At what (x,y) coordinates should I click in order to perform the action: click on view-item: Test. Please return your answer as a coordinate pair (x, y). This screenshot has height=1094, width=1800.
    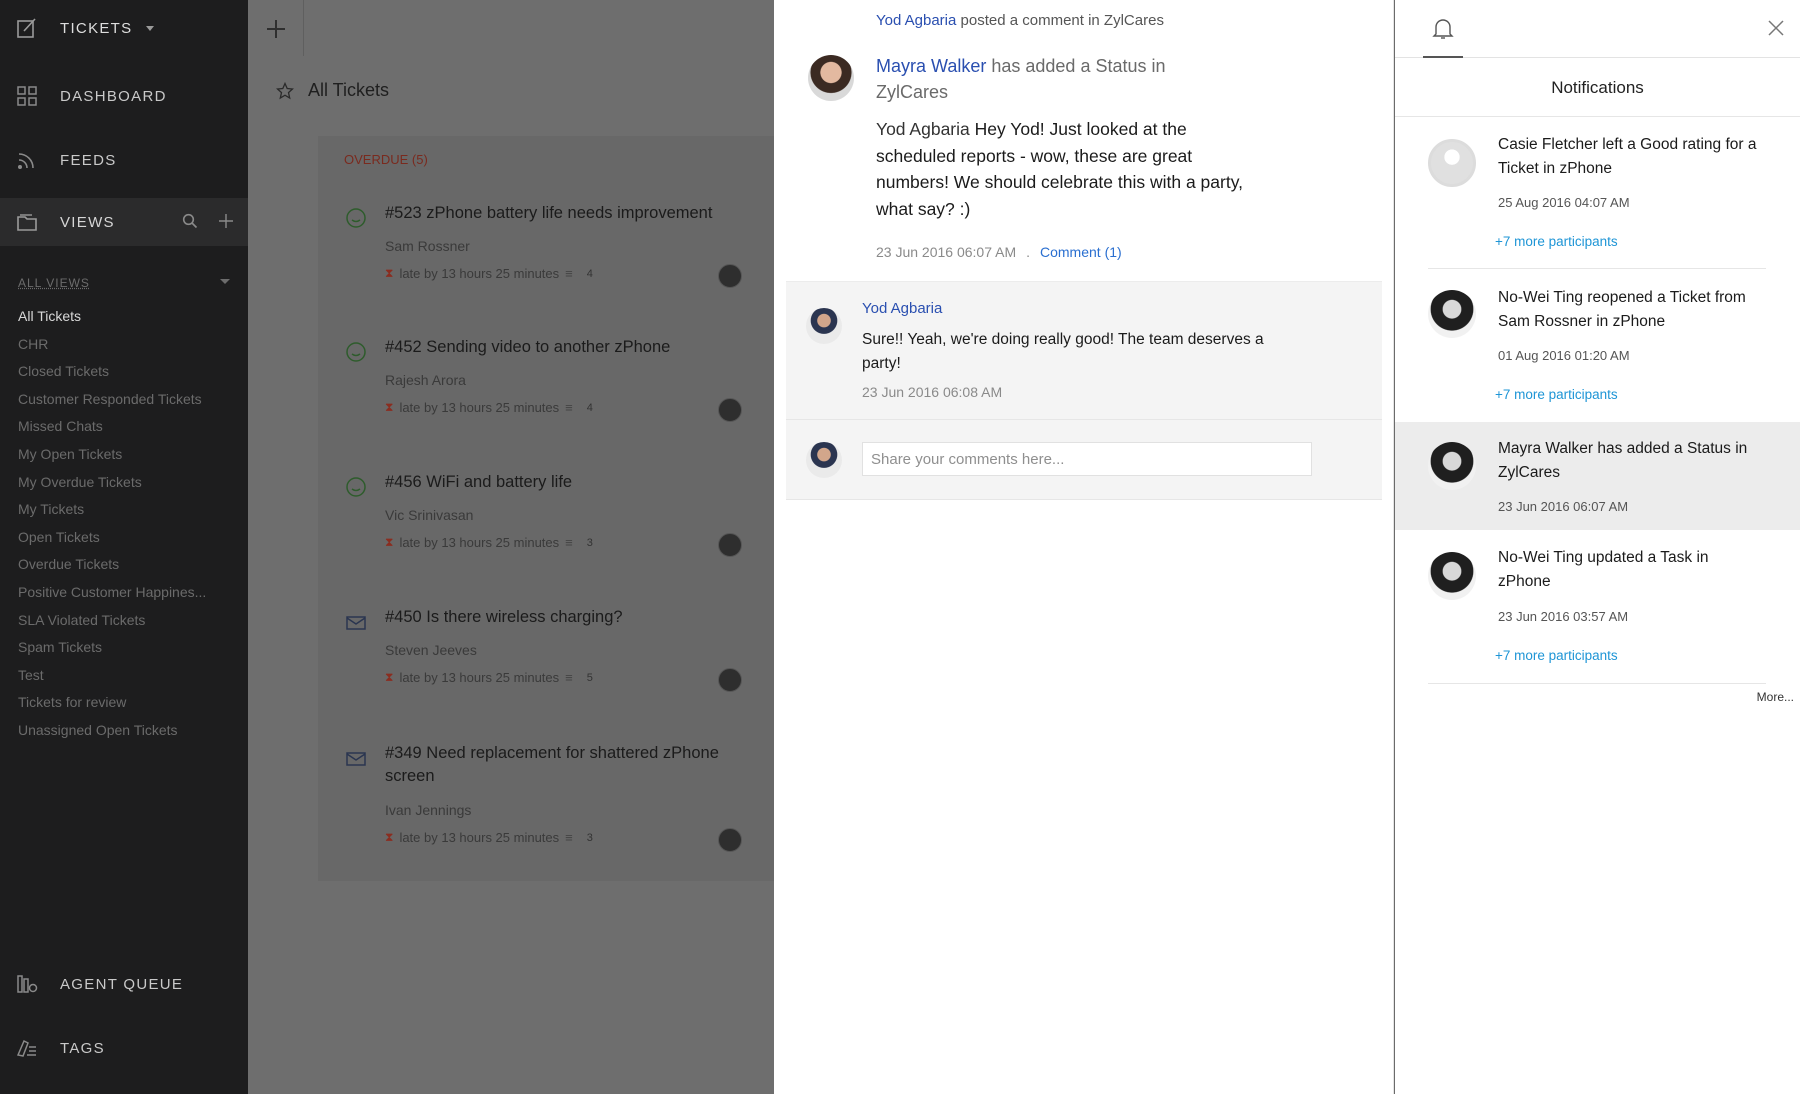
    Looking at the image, I should click on (128, 681).